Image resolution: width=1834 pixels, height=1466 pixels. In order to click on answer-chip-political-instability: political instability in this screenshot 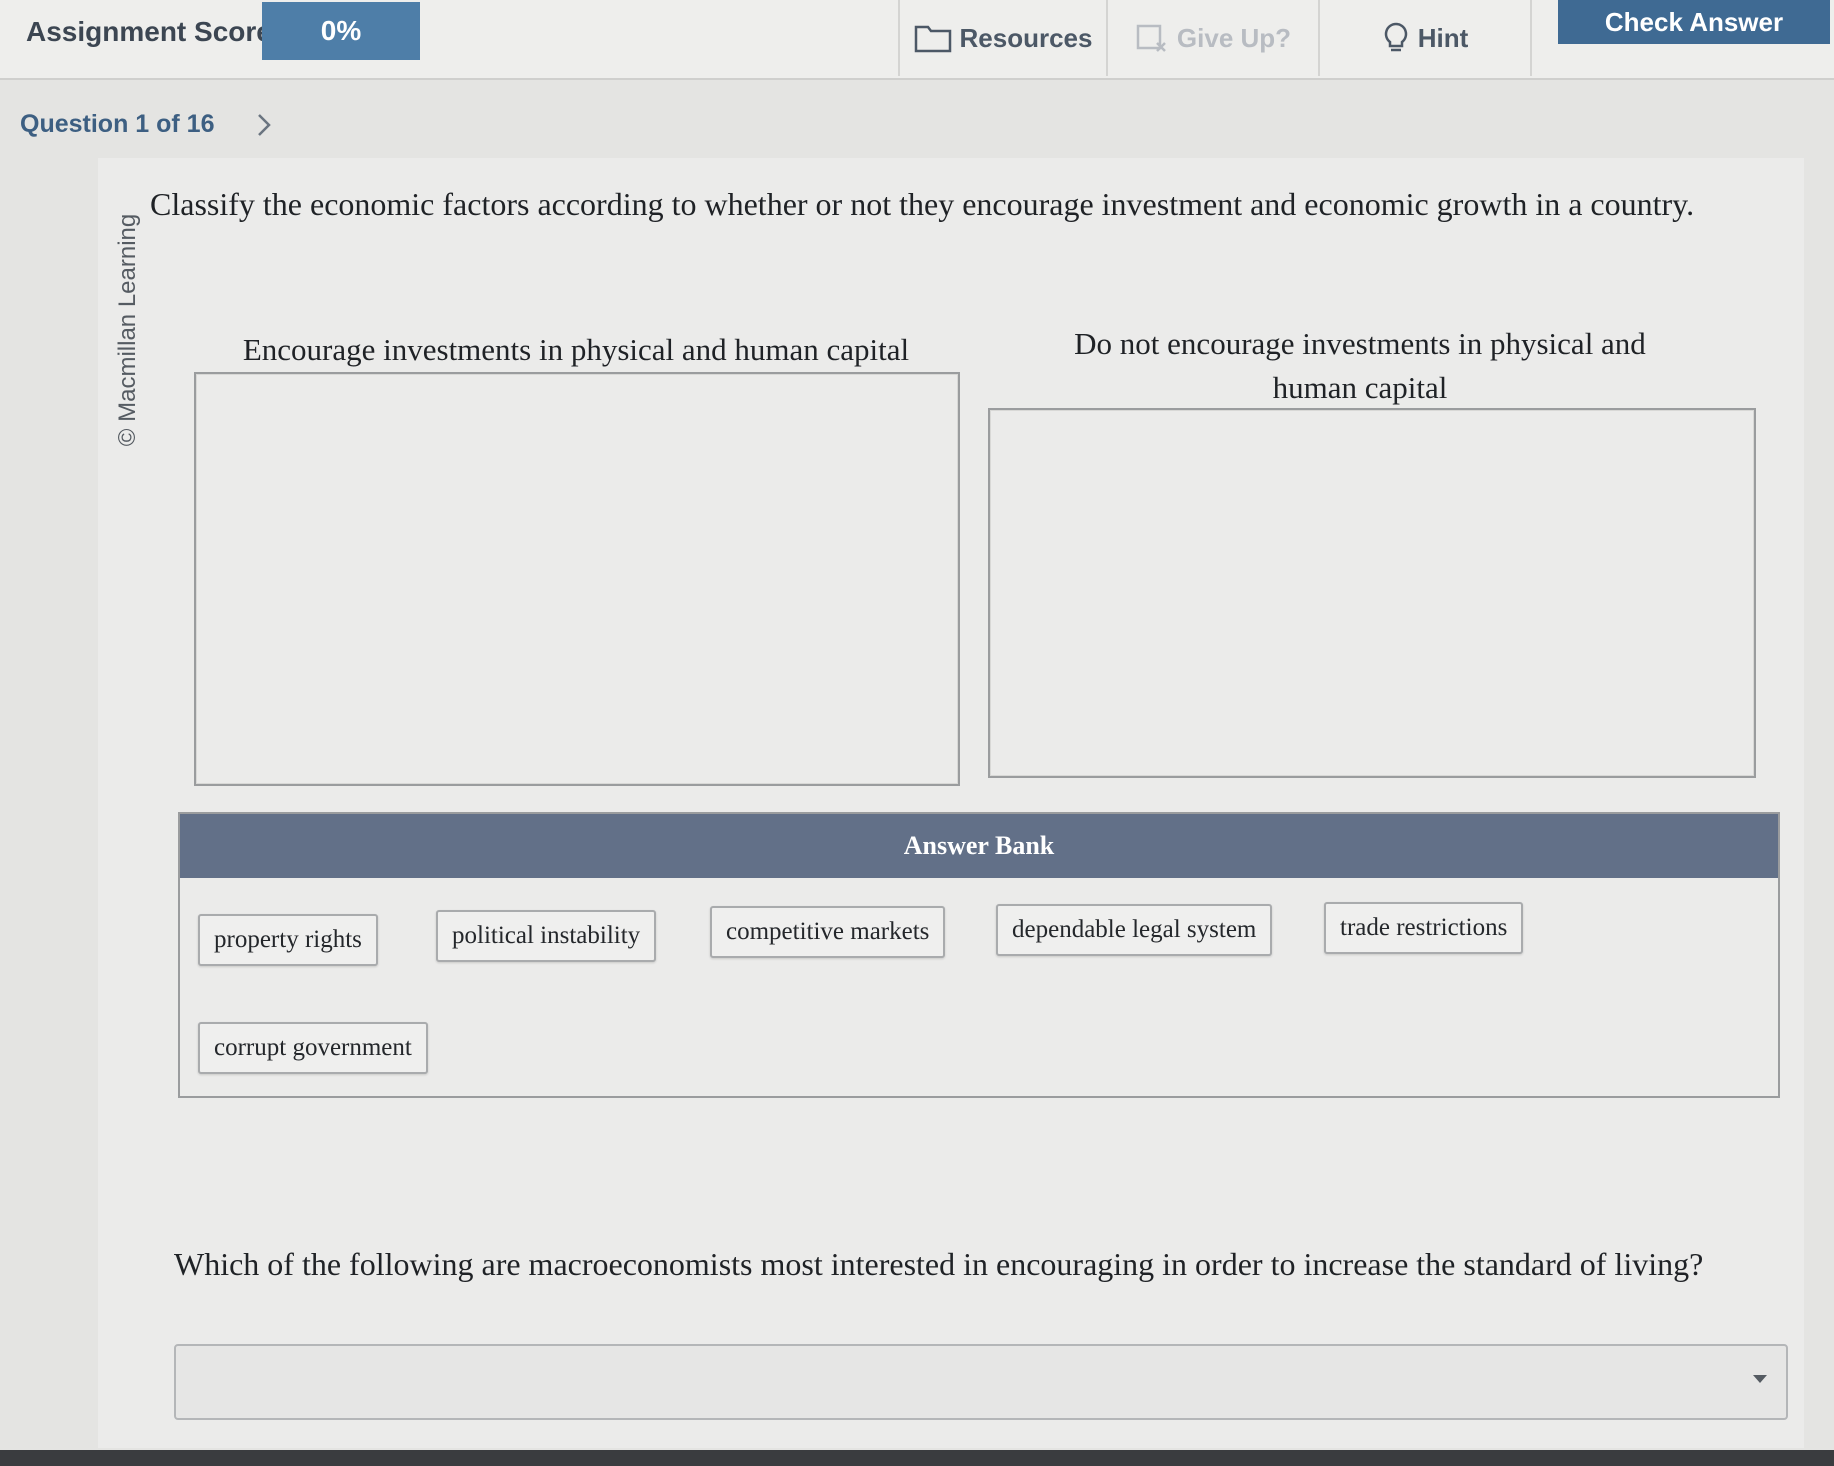, I will do `click(546, 936)`.